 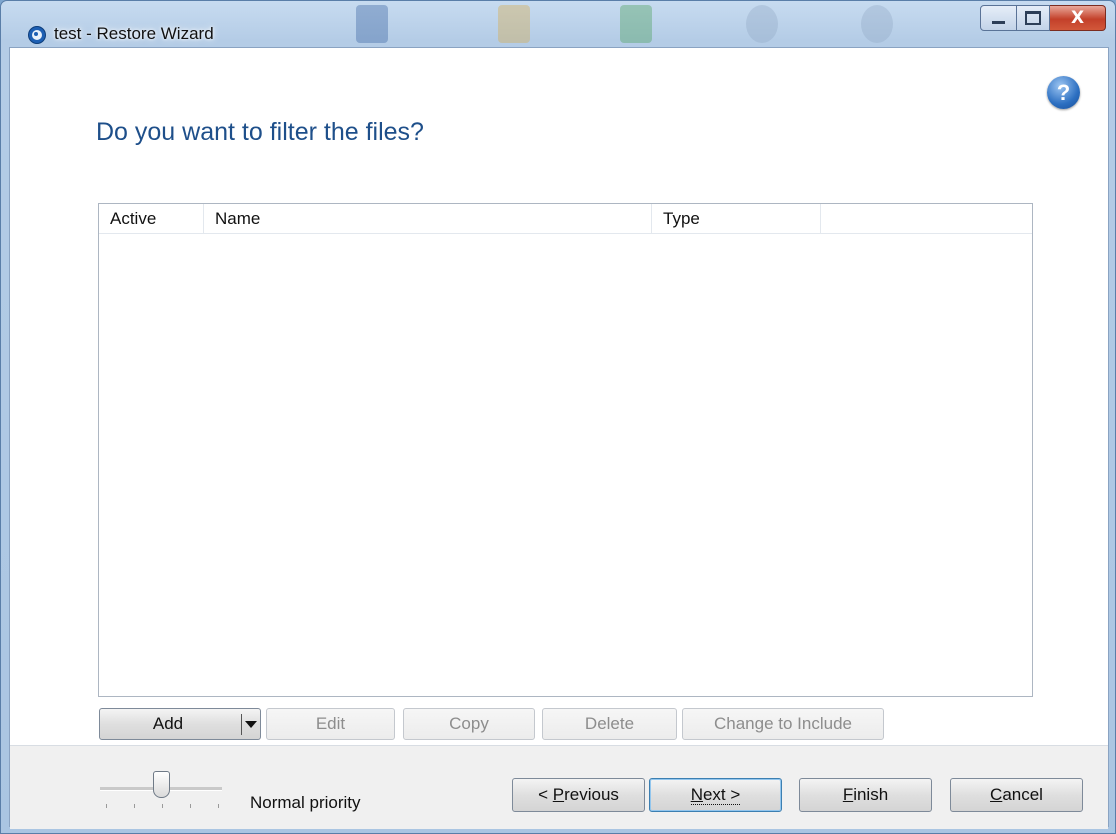 I want to click on edit-button: Edit, so click(x=330, y=724).